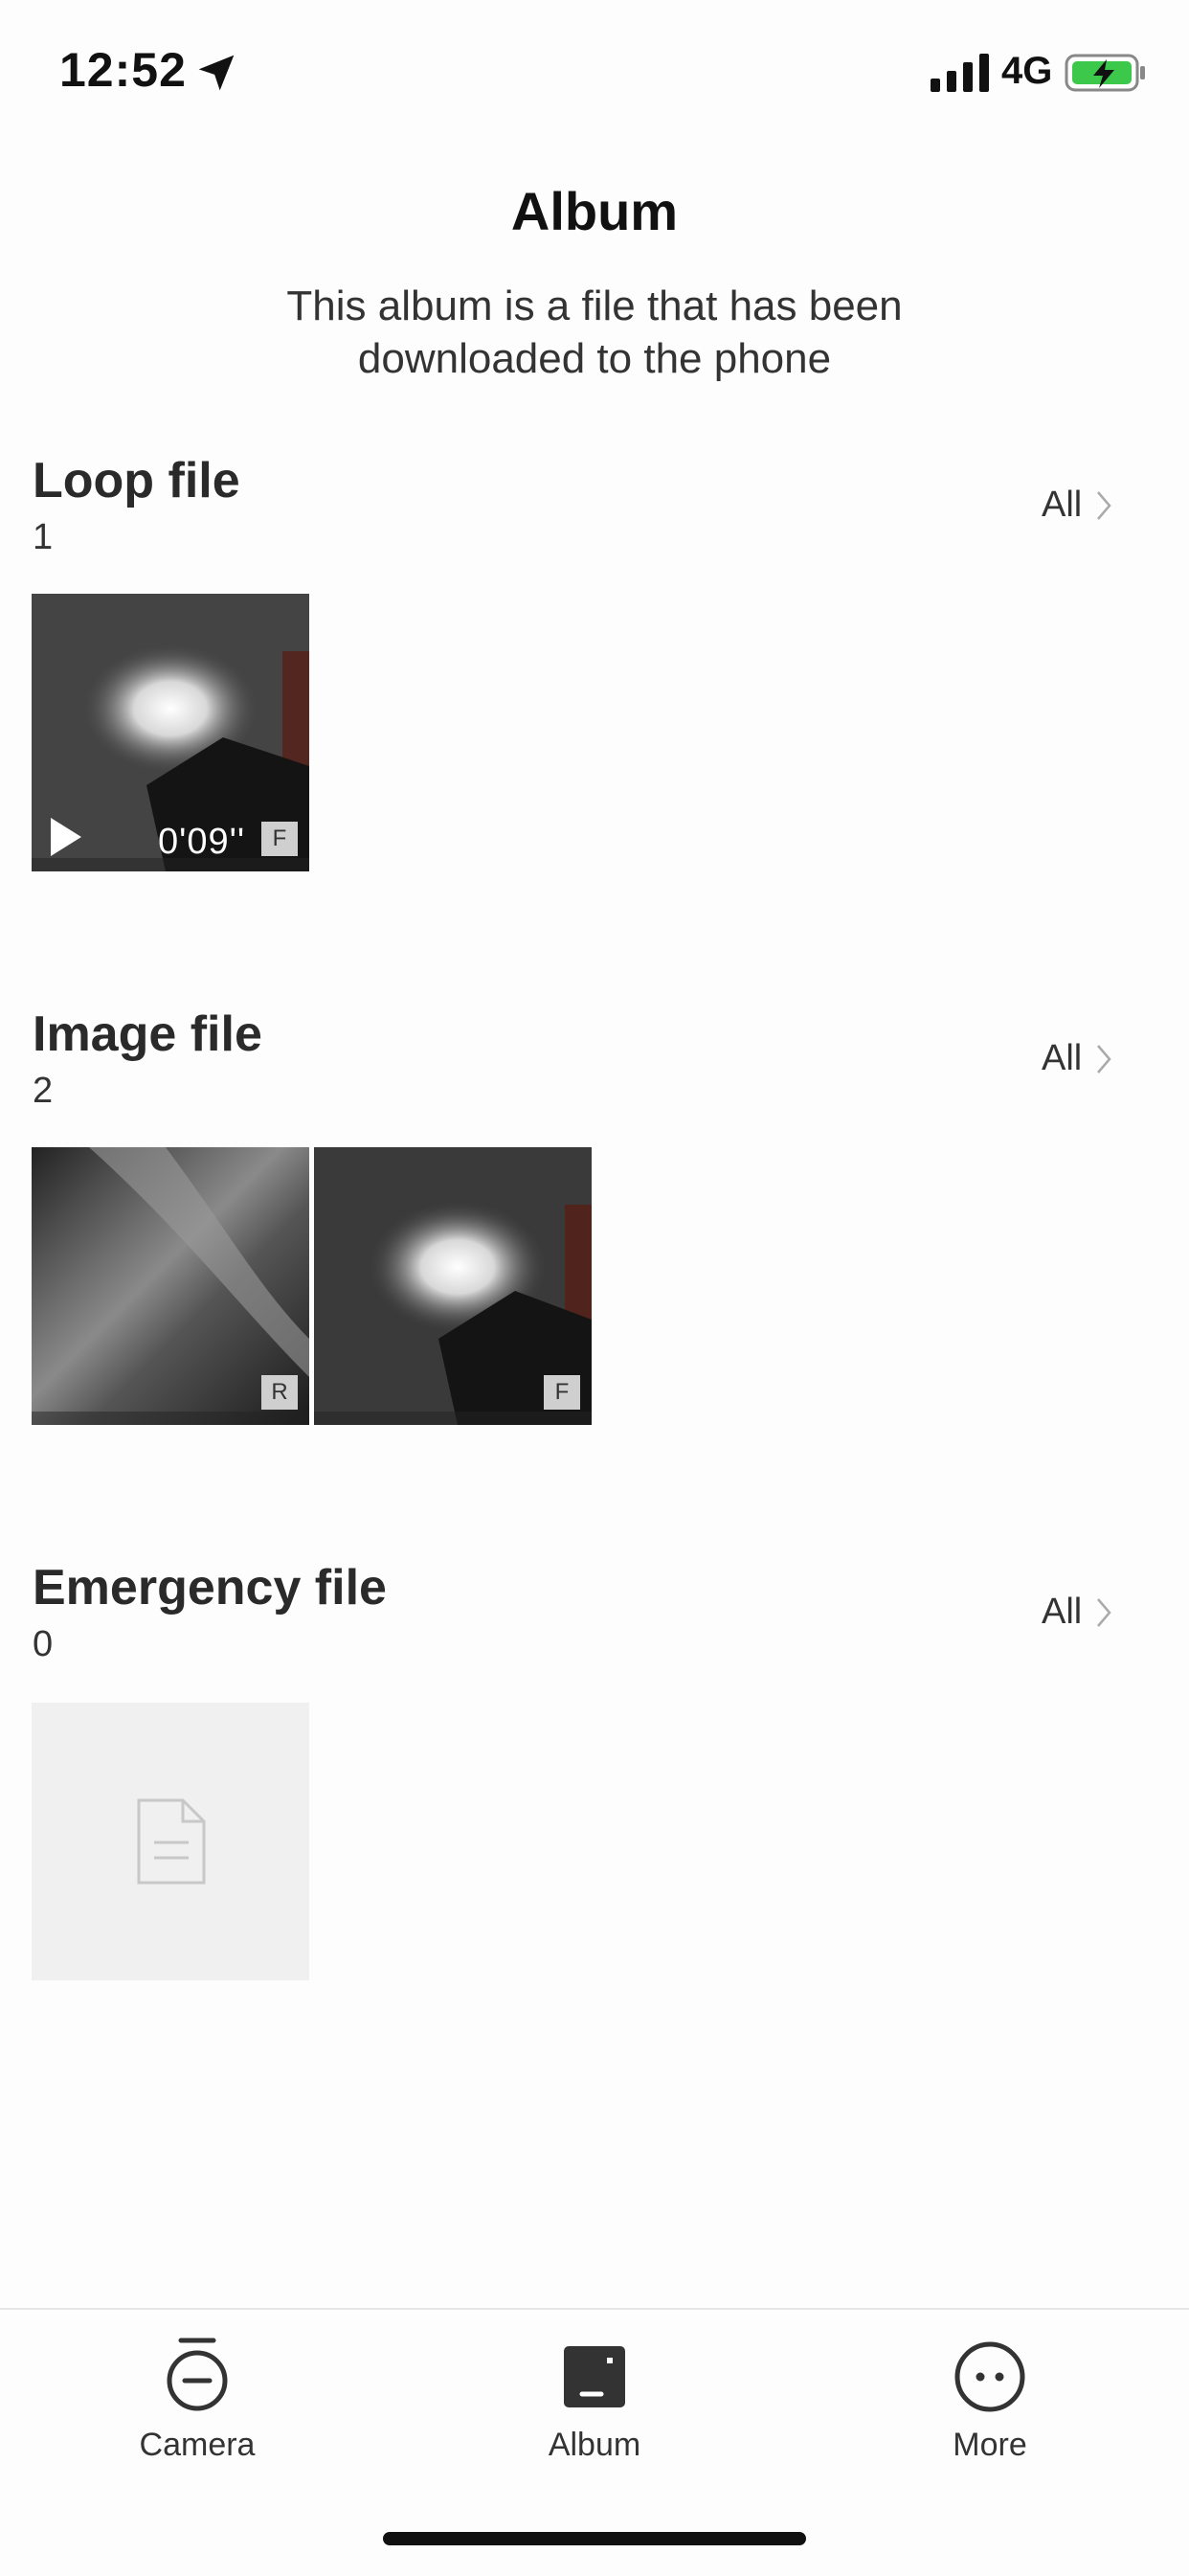 This screenshot has height=2576, width=1189. What do you see at coordinates (66, 837) in the screenshot?
I see `play-icon` at bounding box center [66, 837].